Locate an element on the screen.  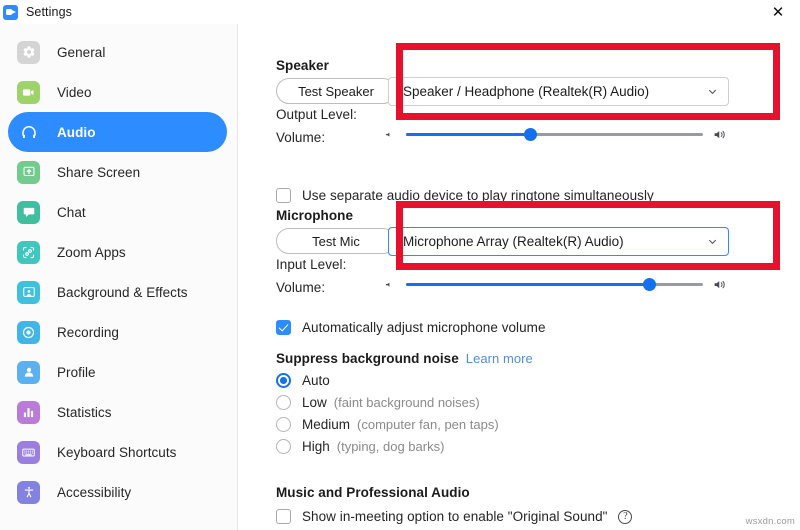
video-camera-icon is located at coordinates (28, 92).